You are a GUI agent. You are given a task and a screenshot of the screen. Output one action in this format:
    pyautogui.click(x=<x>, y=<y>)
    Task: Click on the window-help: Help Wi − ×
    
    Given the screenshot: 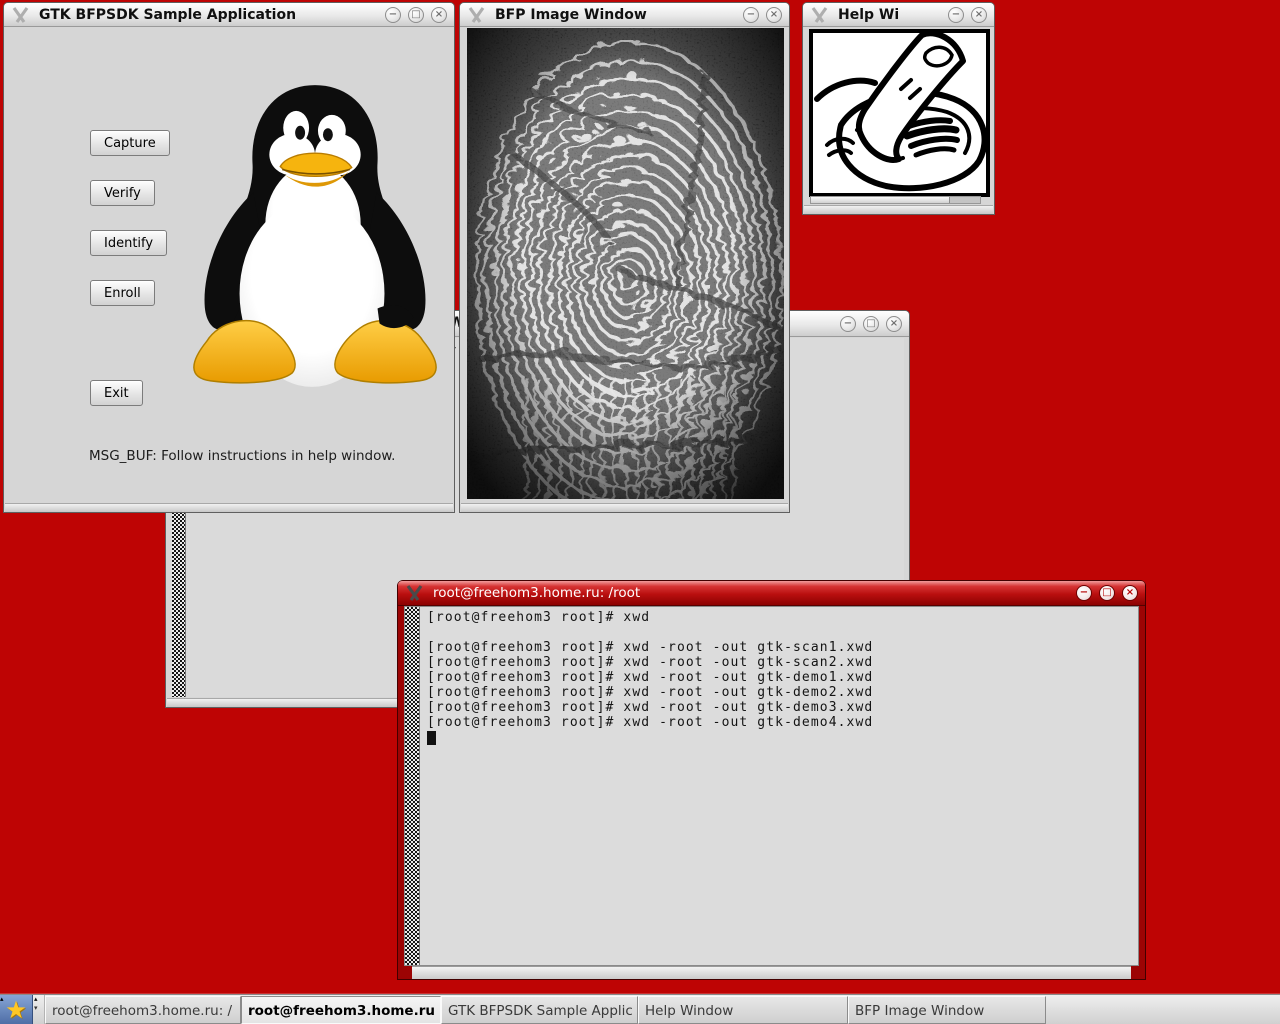 What is the action you would take?
    pyautogui.click(x=898, y=108)
    